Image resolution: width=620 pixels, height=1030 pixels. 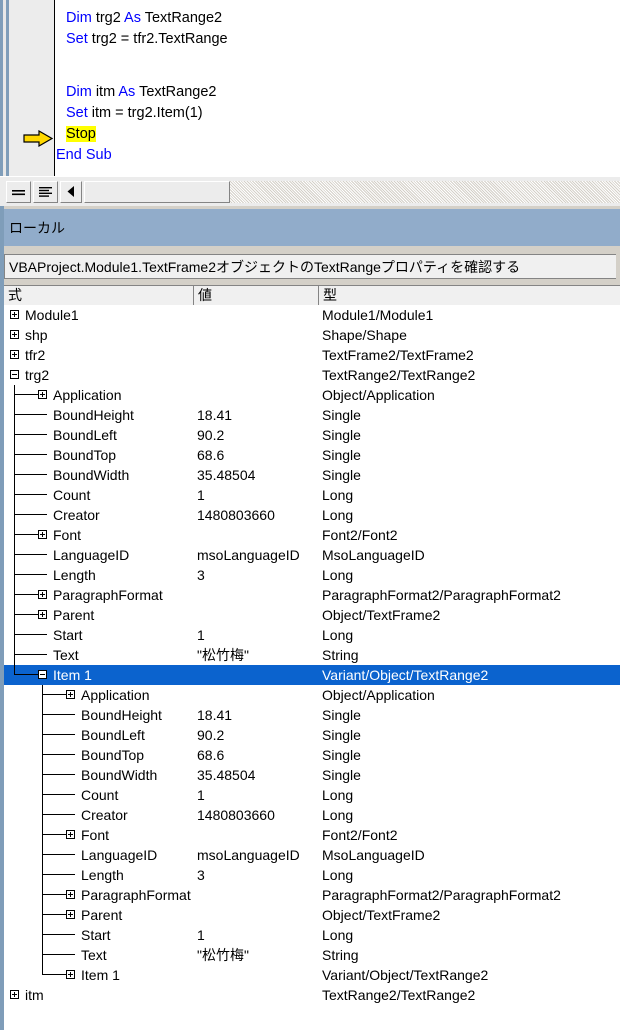 I want to click on locals-row-expression: Parent, so click(x=99, y=915).